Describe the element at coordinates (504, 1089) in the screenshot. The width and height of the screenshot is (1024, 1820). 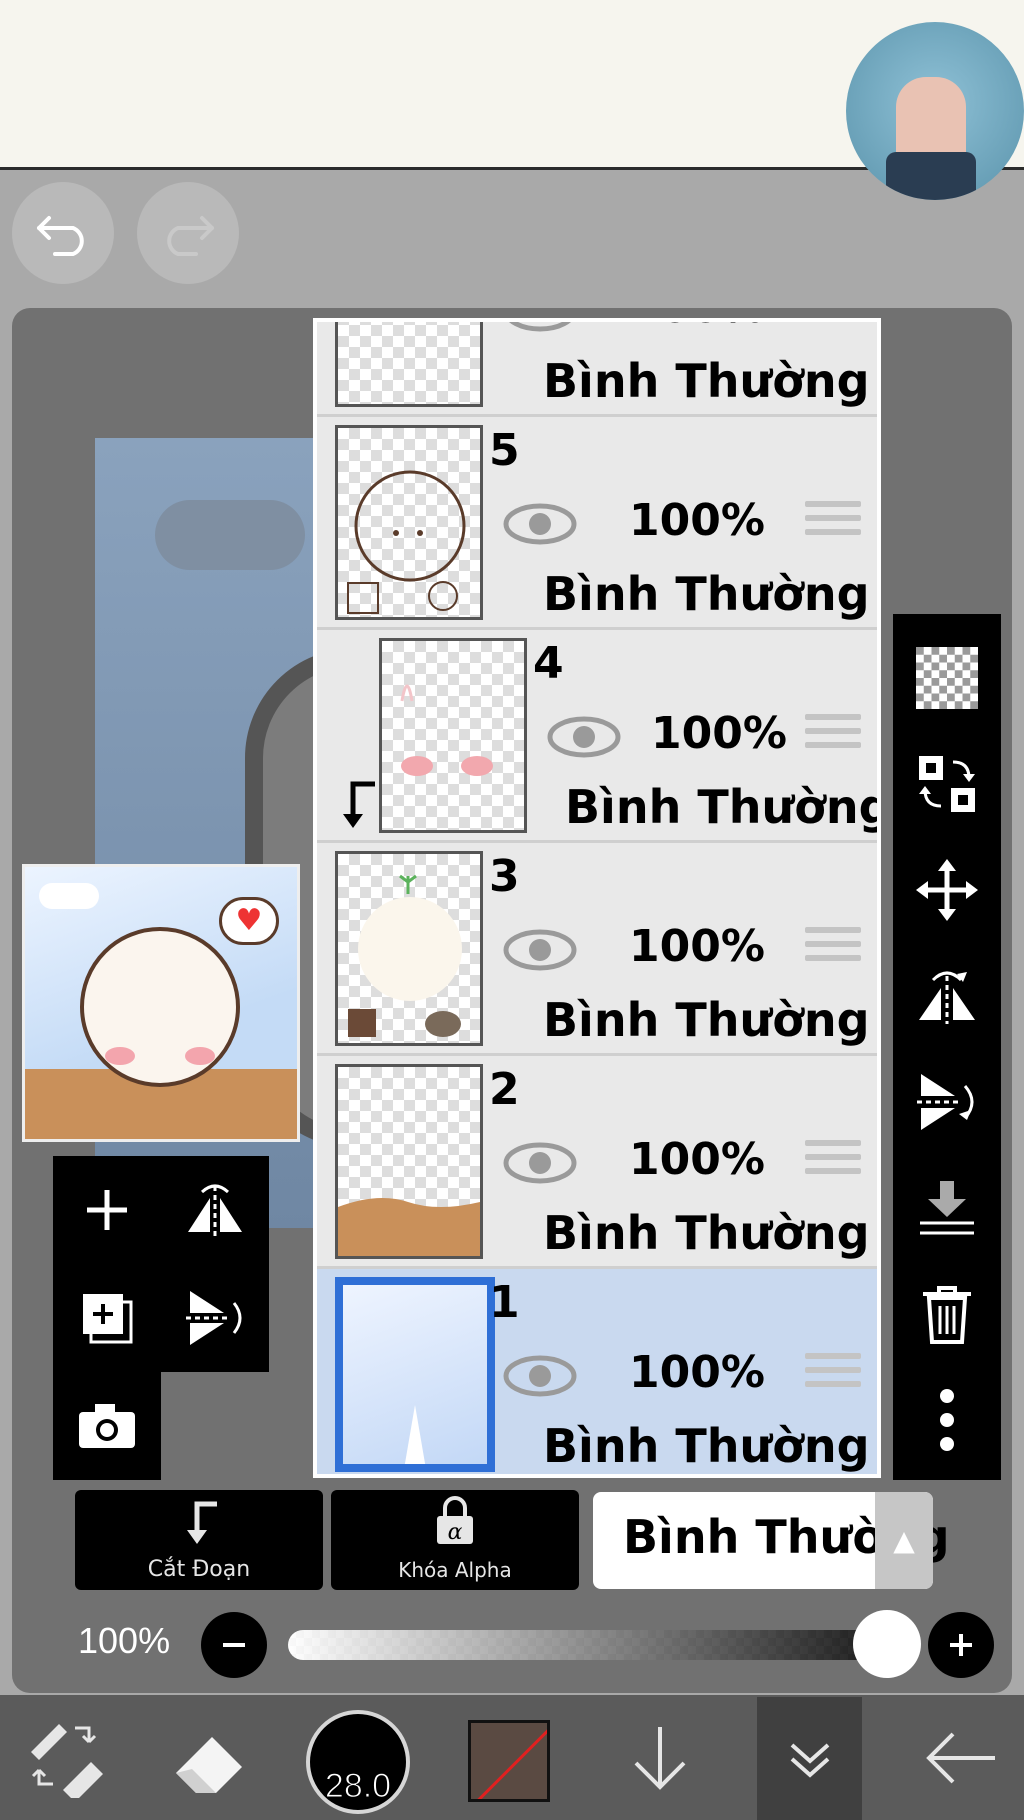
I see `layer-number: 2` at that location.